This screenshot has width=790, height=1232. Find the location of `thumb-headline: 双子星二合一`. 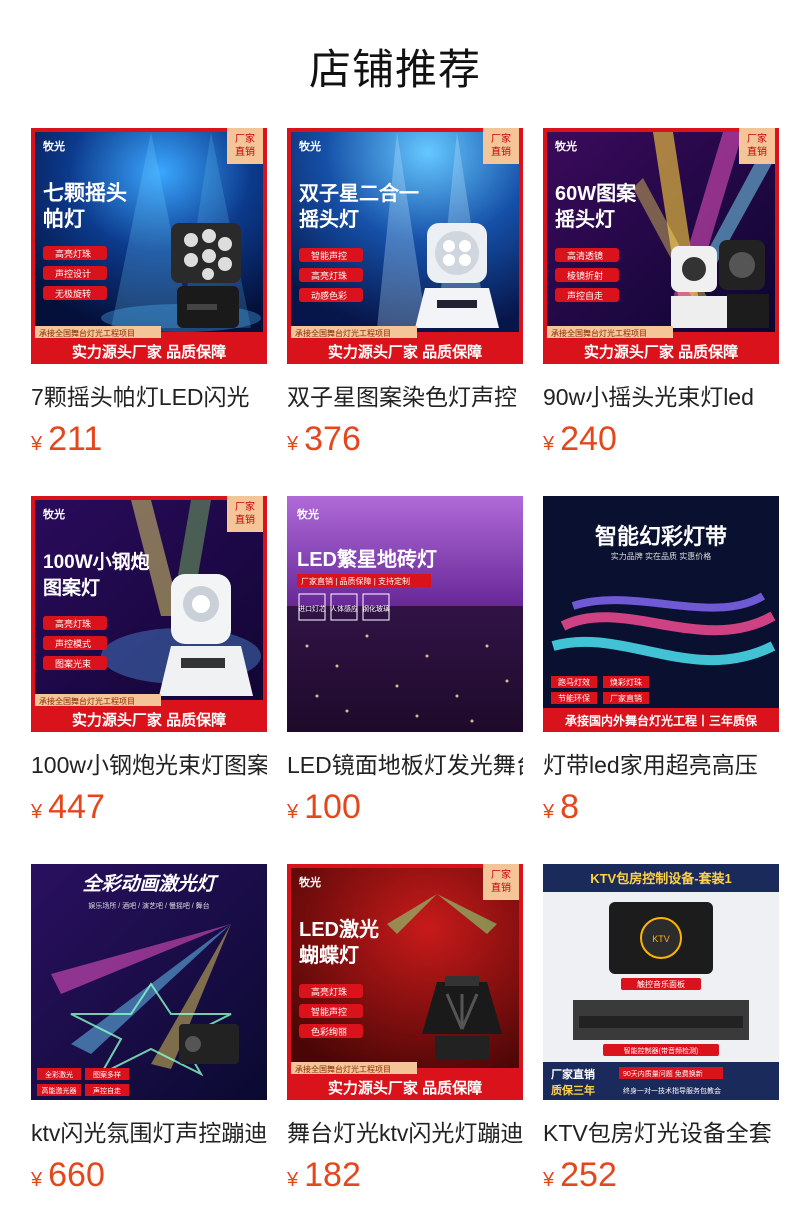

thumb-headline: 双子星二合一 is located at coordinates (359, 193).